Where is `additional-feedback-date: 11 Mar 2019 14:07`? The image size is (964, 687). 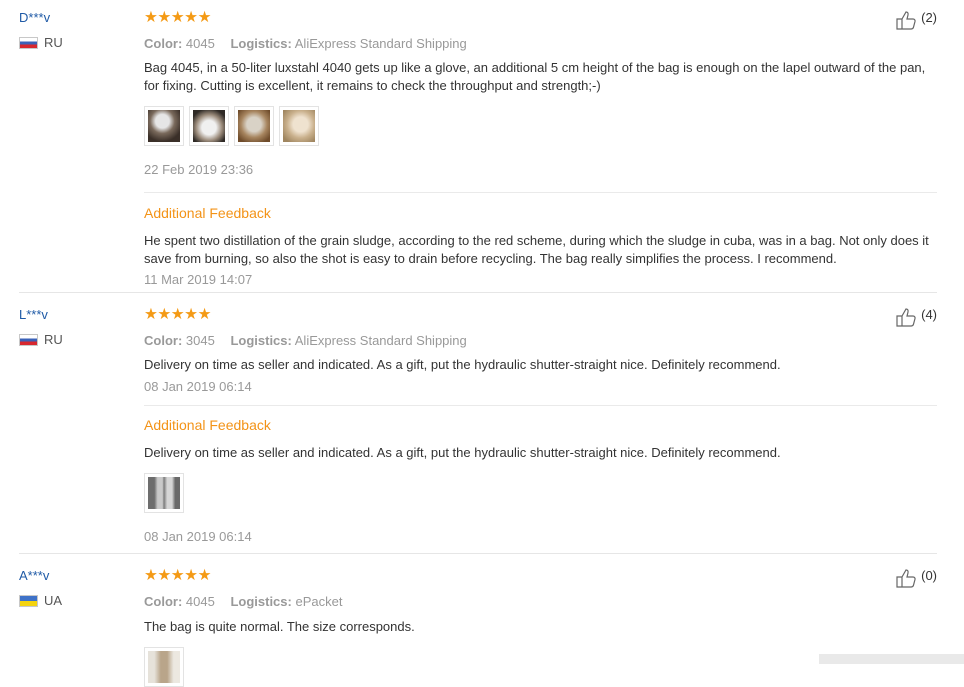
additional-feedback-date: 11 Mar 2019 14:07 is located at coordinates (198, 279).